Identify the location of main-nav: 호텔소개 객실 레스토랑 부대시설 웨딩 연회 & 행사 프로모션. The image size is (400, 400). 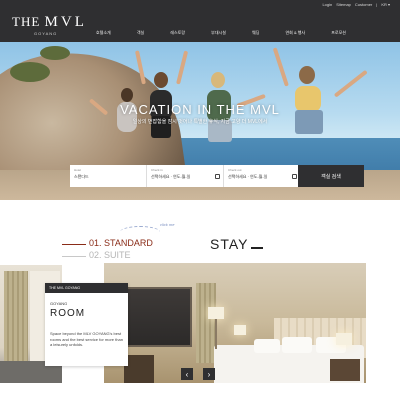
(221, 33).